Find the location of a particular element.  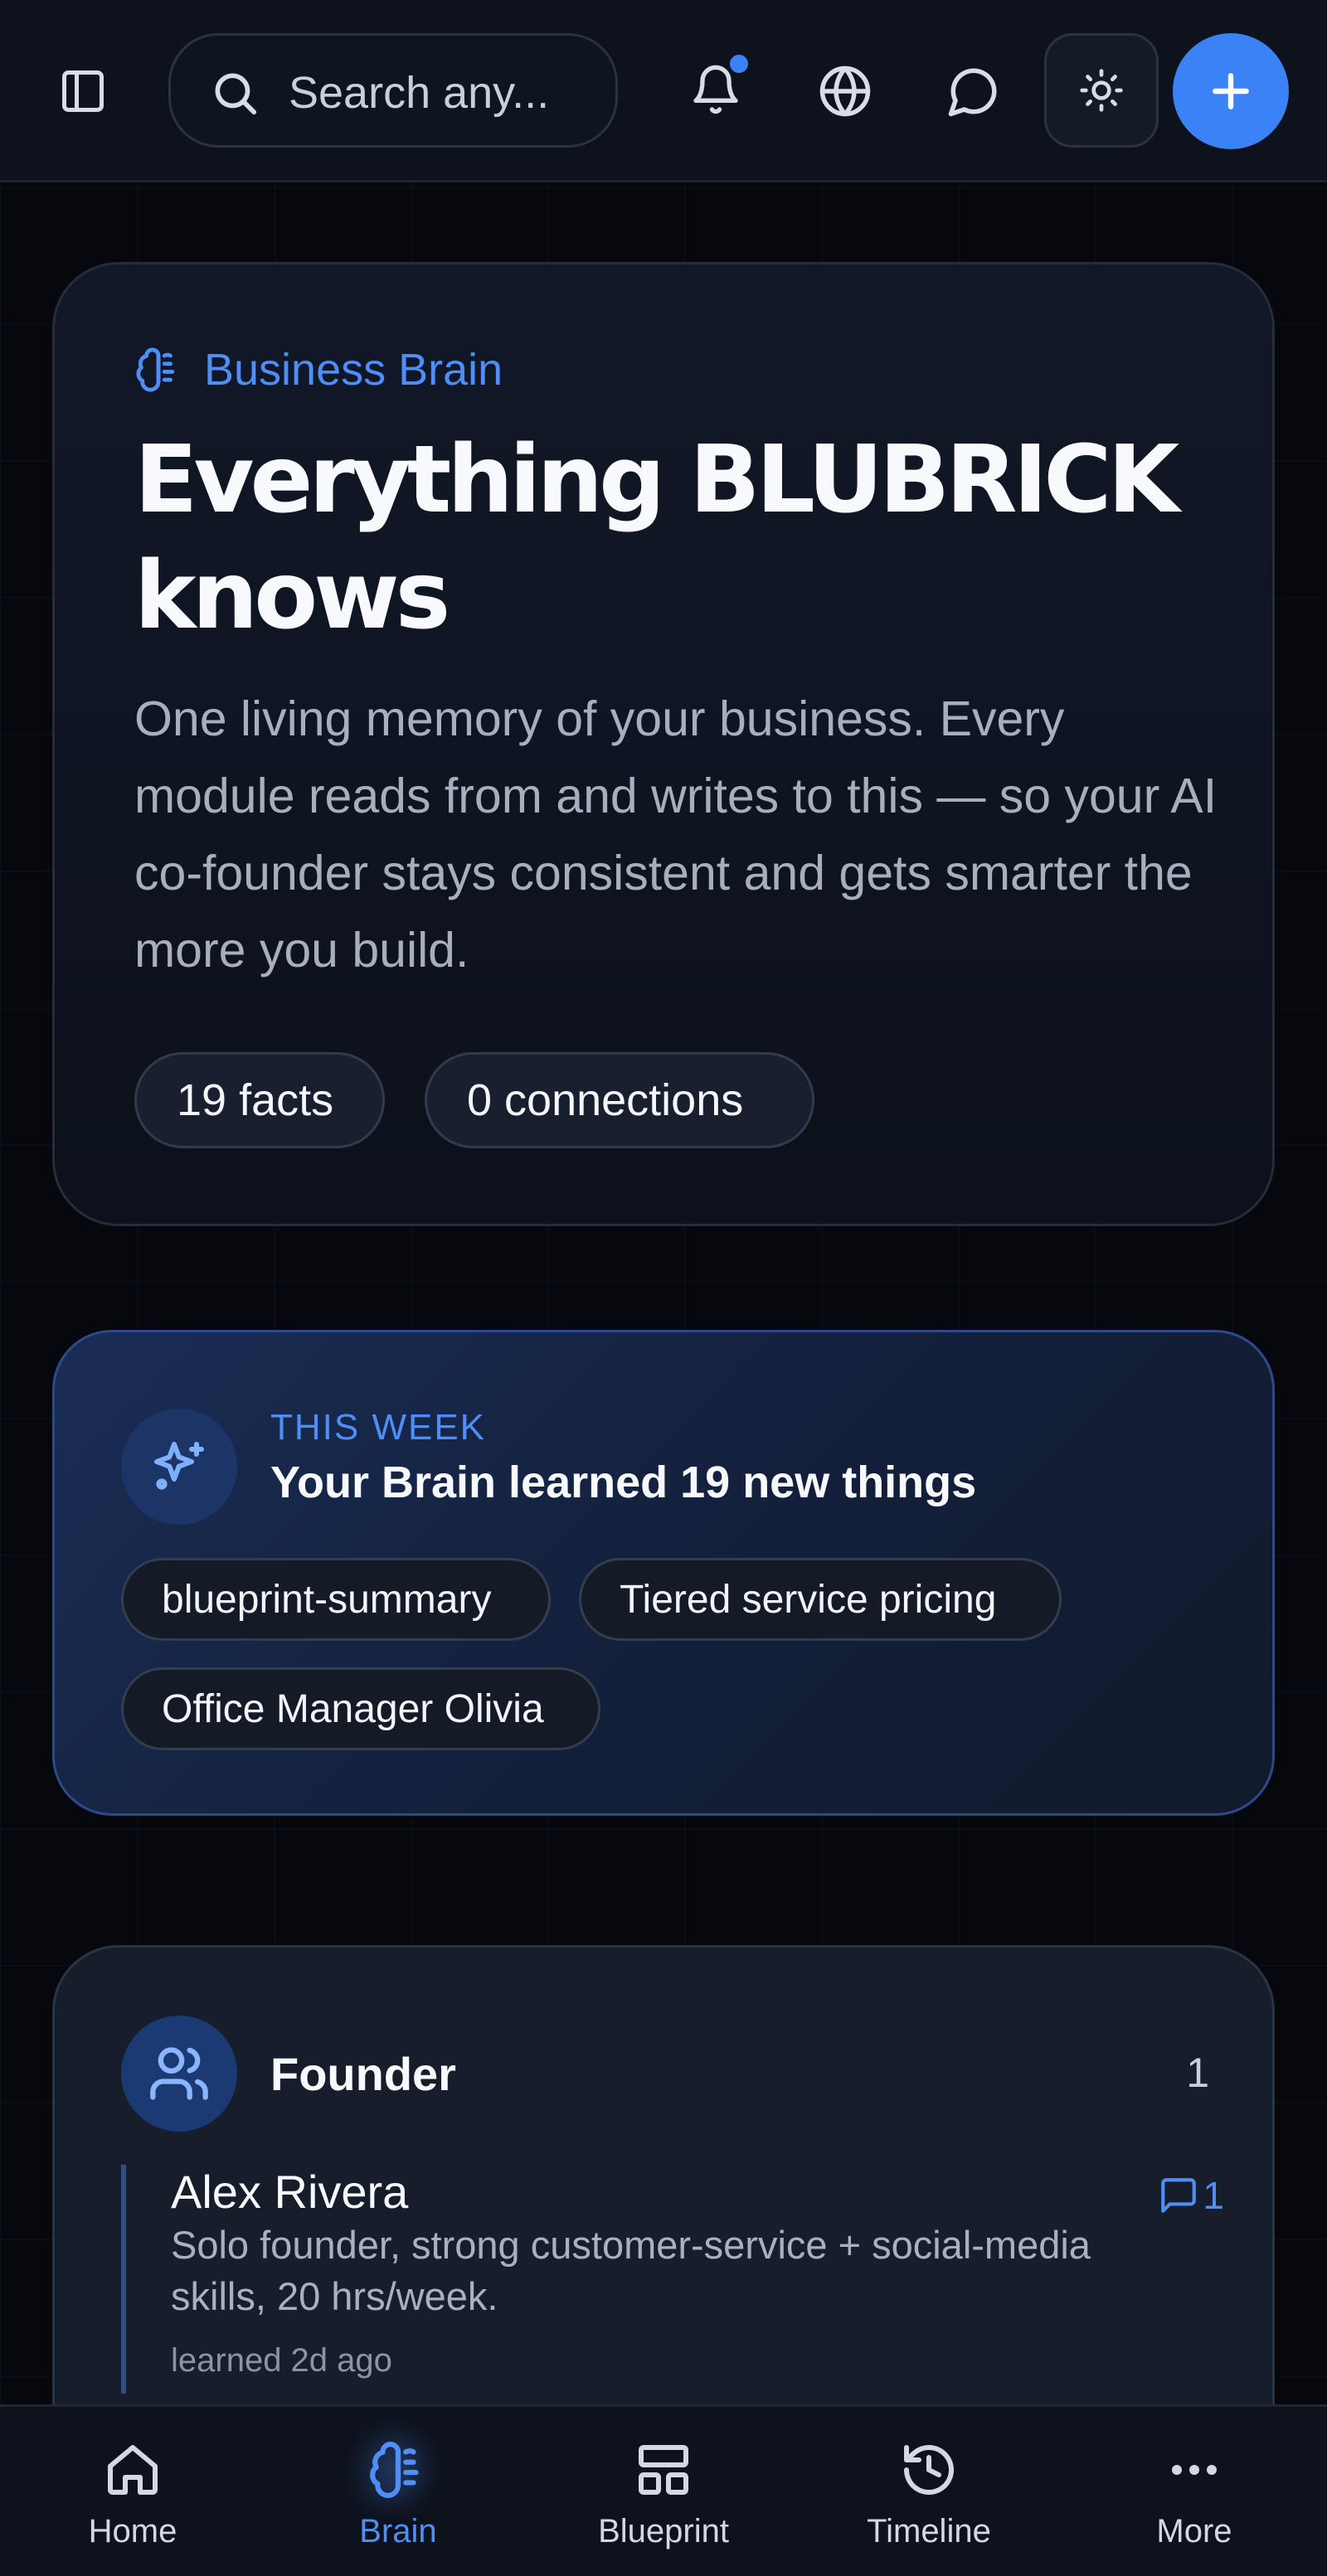

nav-item-more: More is located at coordinates (1194, 2491).